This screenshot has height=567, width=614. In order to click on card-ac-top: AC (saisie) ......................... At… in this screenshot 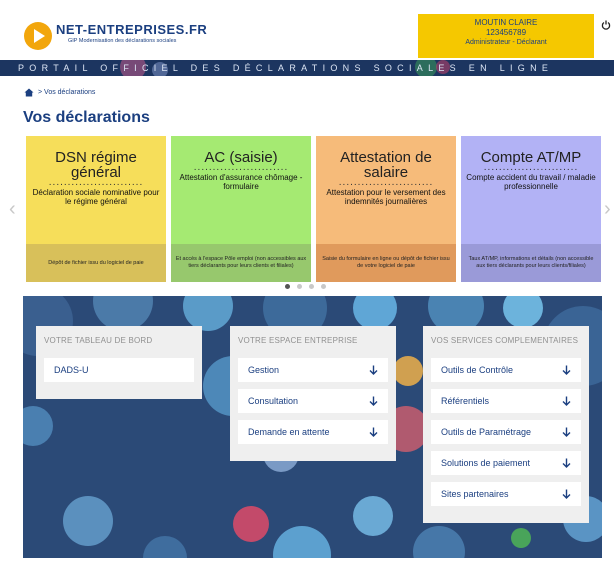, I will do `click(241, 190)`.